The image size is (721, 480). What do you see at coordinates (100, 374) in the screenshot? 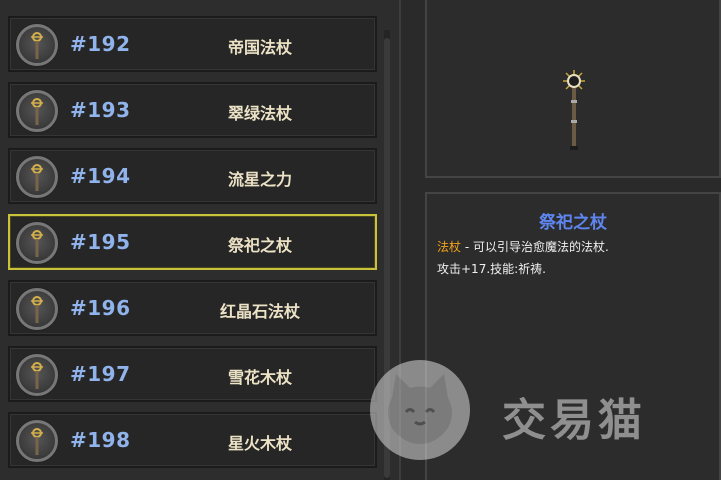
I see `item-id: #197` at bounding box center [100, 374].